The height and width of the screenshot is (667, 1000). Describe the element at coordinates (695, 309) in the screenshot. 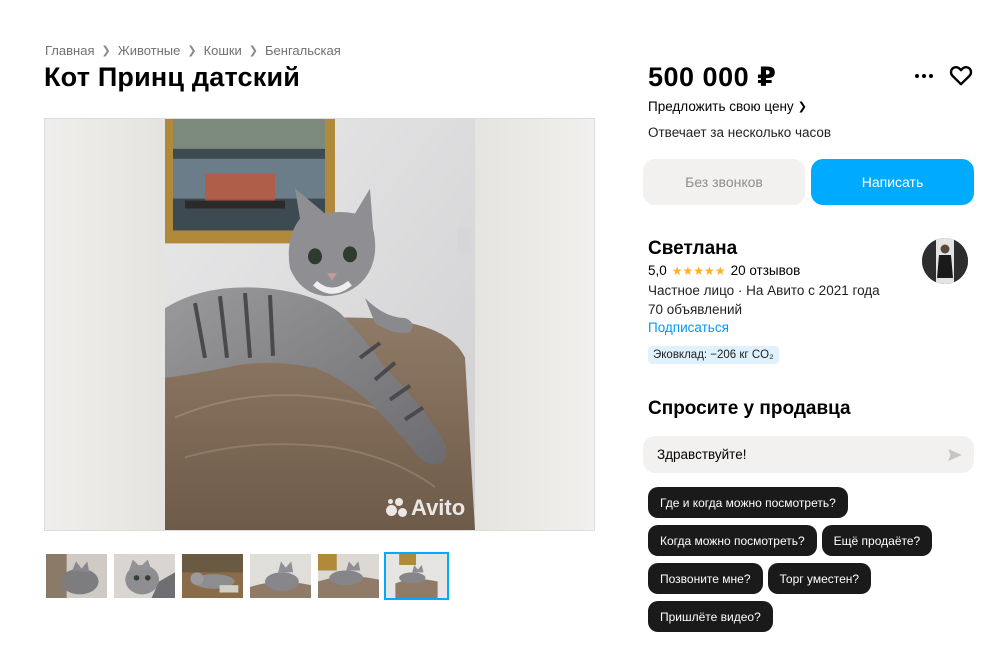

I see `seller-ads-count: 70 объявлений` at that location.